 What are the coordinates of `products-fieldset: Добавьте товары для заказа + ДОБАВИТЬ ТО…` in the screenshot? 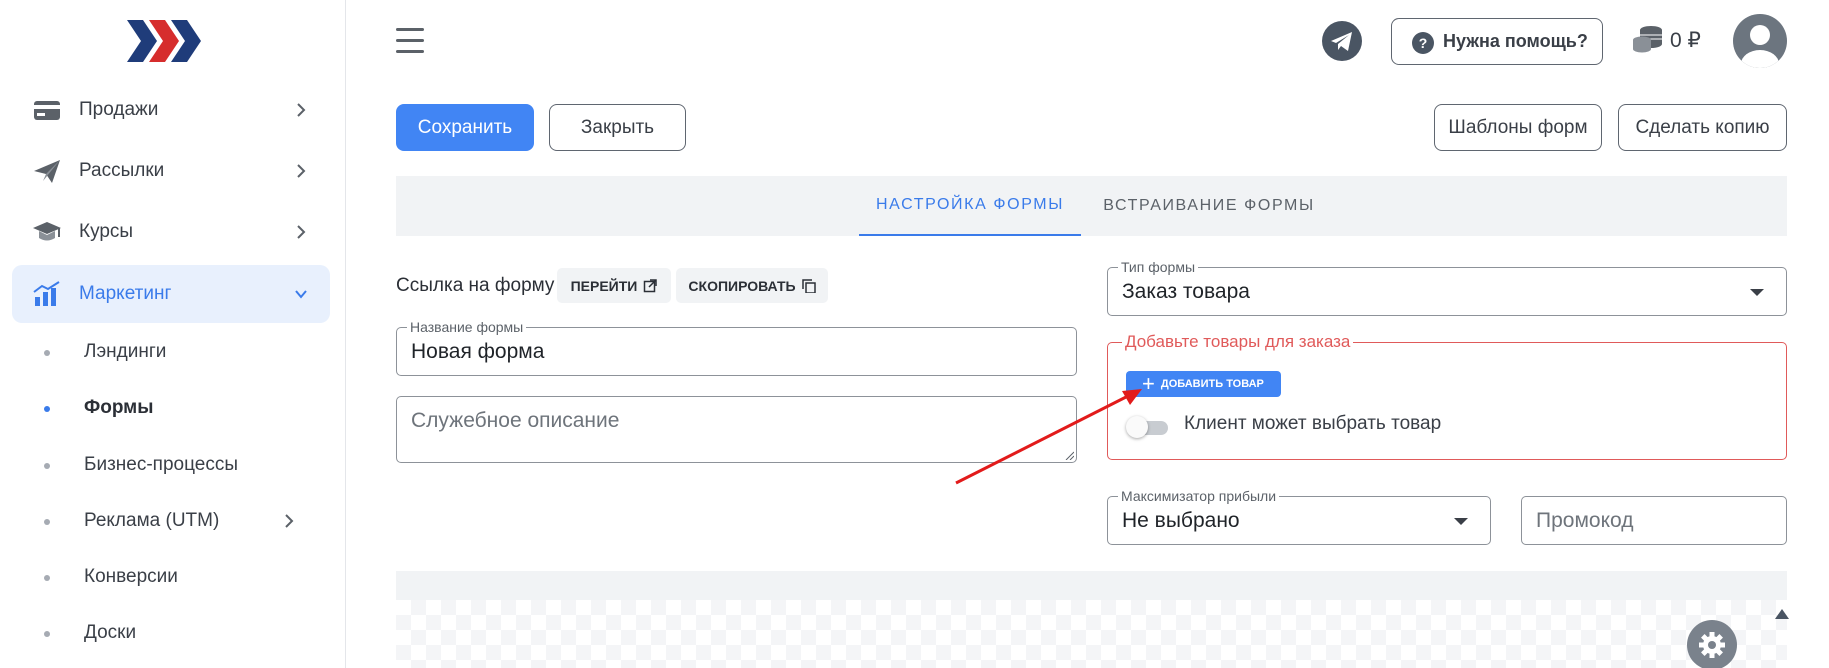 It's located at (1447, 396).